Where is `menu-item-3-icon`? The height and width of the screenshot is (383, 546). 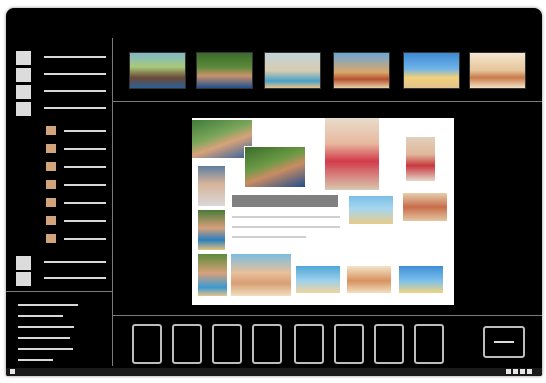
menu-item-3-icon is located at coordinates (23, 92).